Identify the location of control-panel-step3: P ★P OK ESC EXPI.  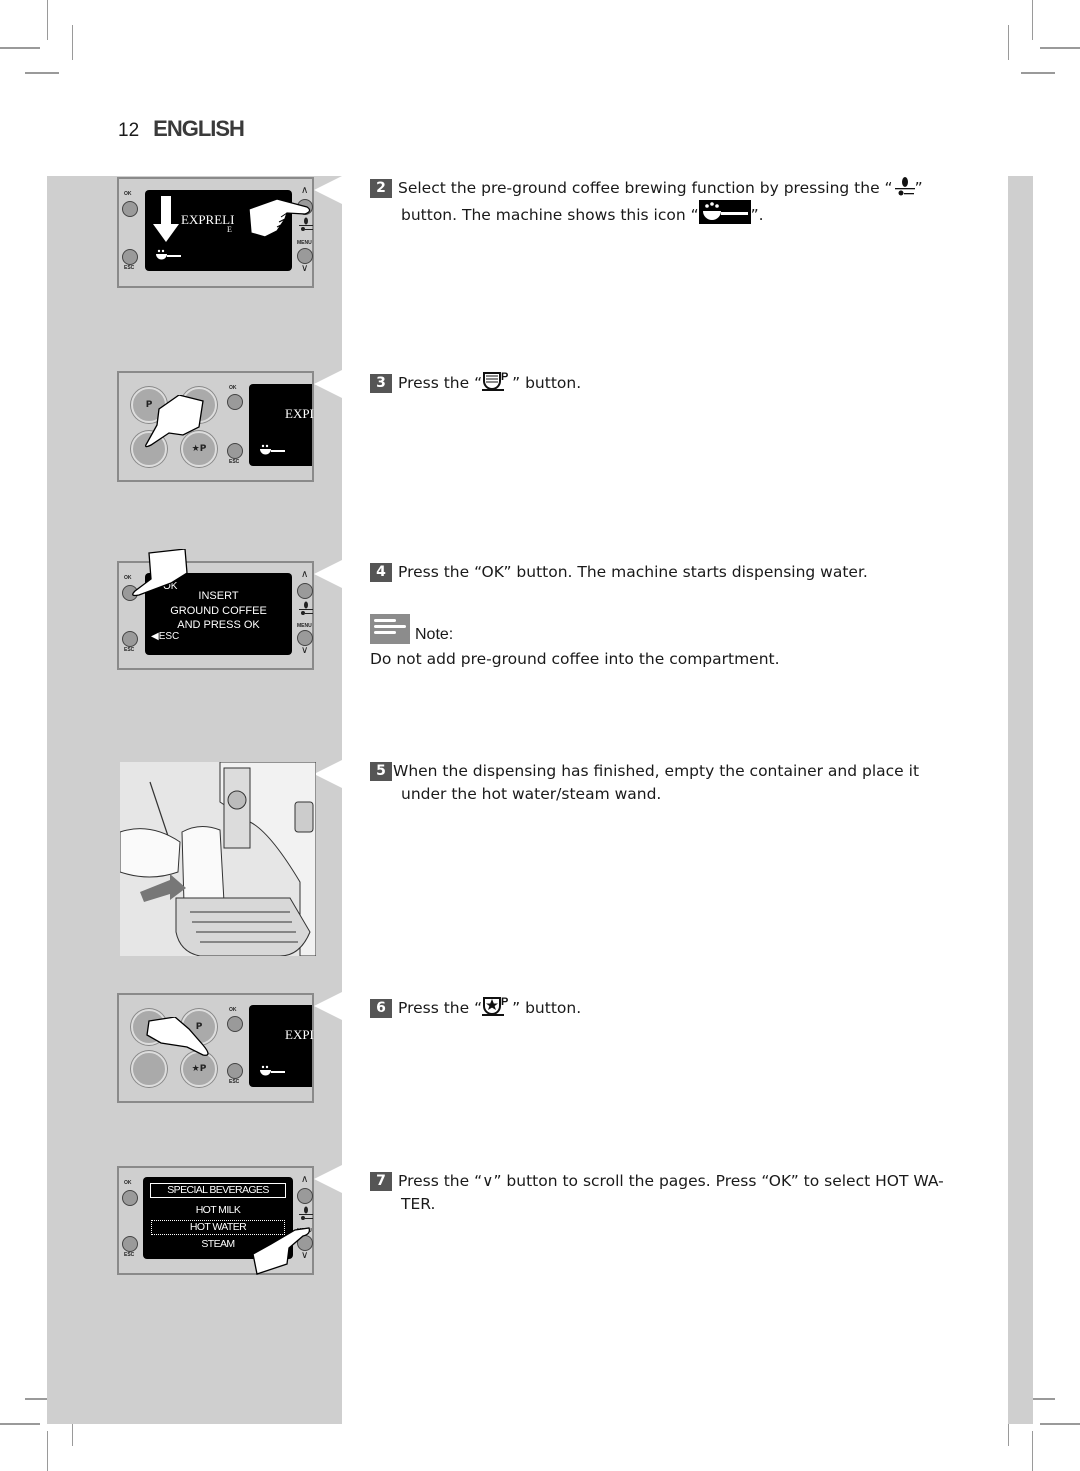
(215, 426).